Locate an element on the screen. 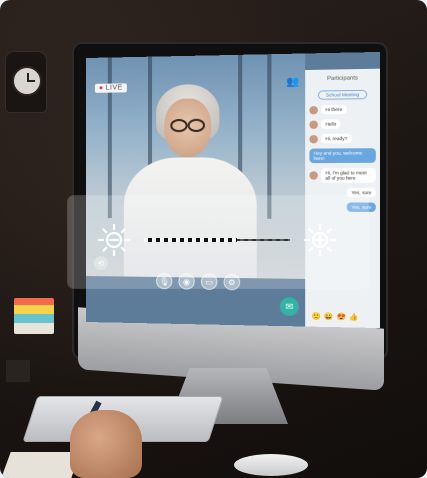  live-badge: ● LIVE is located at coordinates (110, 88).